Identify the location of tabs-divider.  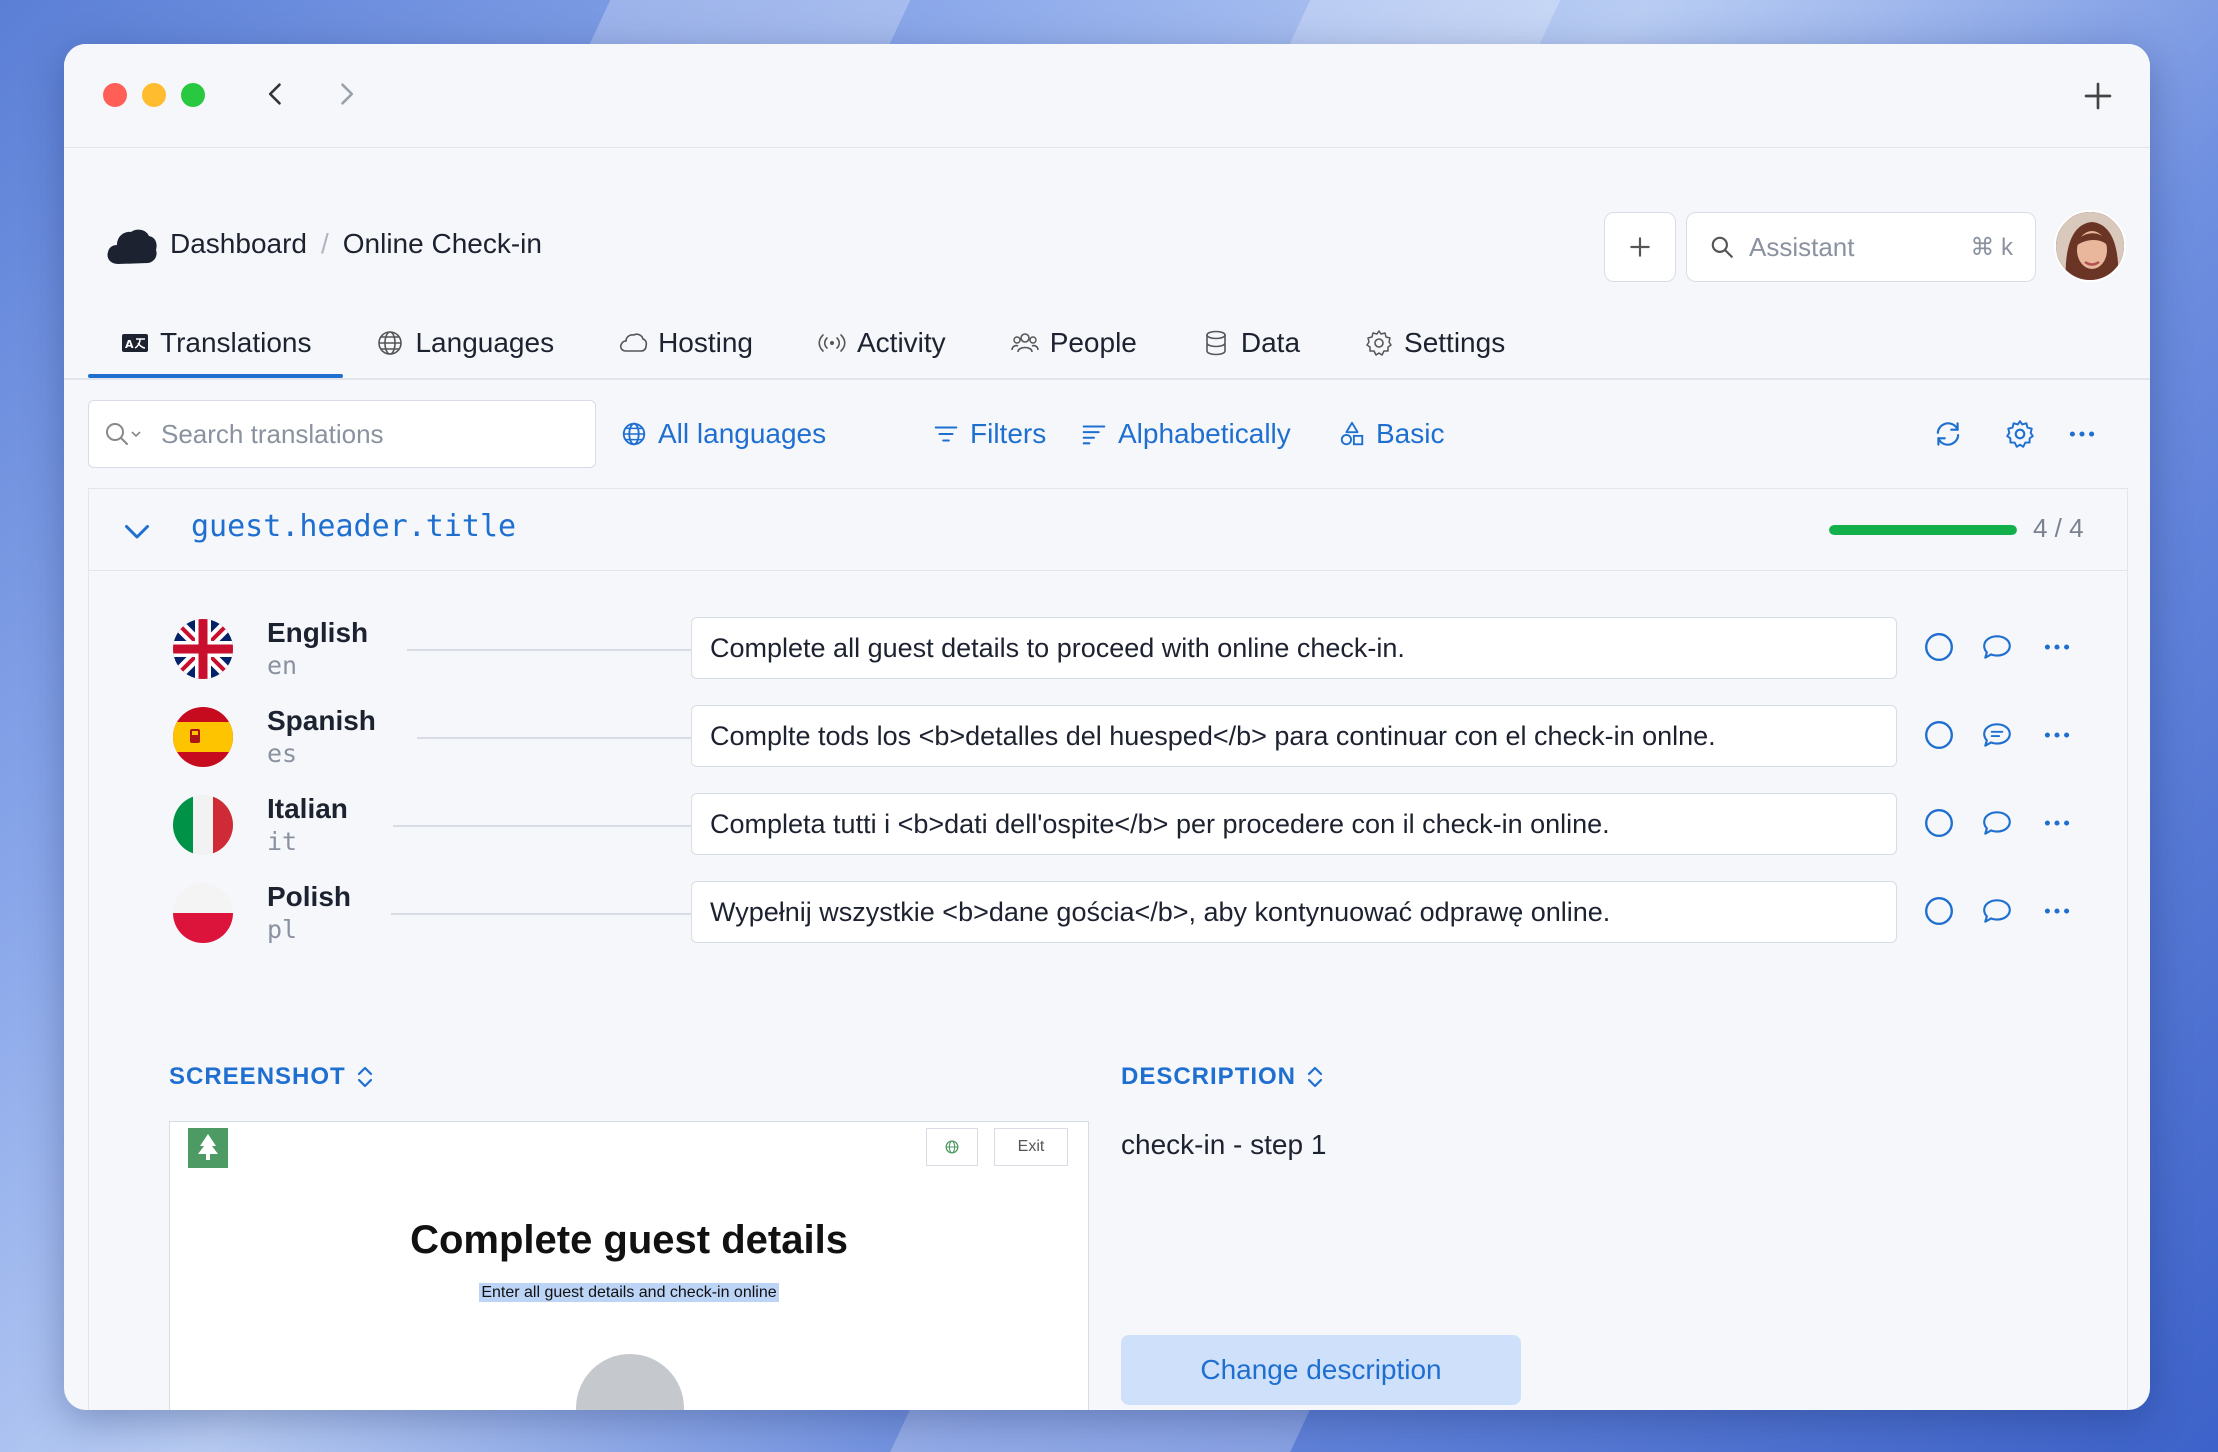
(1107, 379).